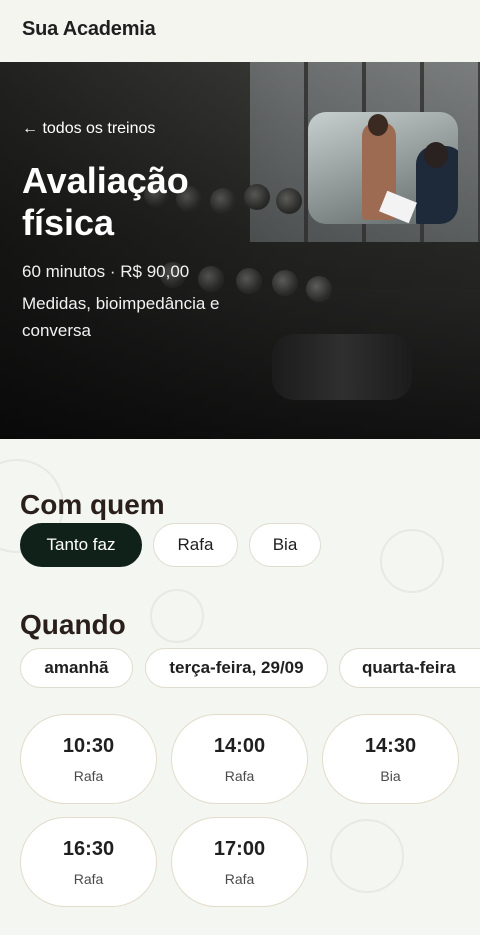  Describe the element at coordinates (76, 668) in the screenshot. I see `date-option-tomorrow: amanhã` at that location.